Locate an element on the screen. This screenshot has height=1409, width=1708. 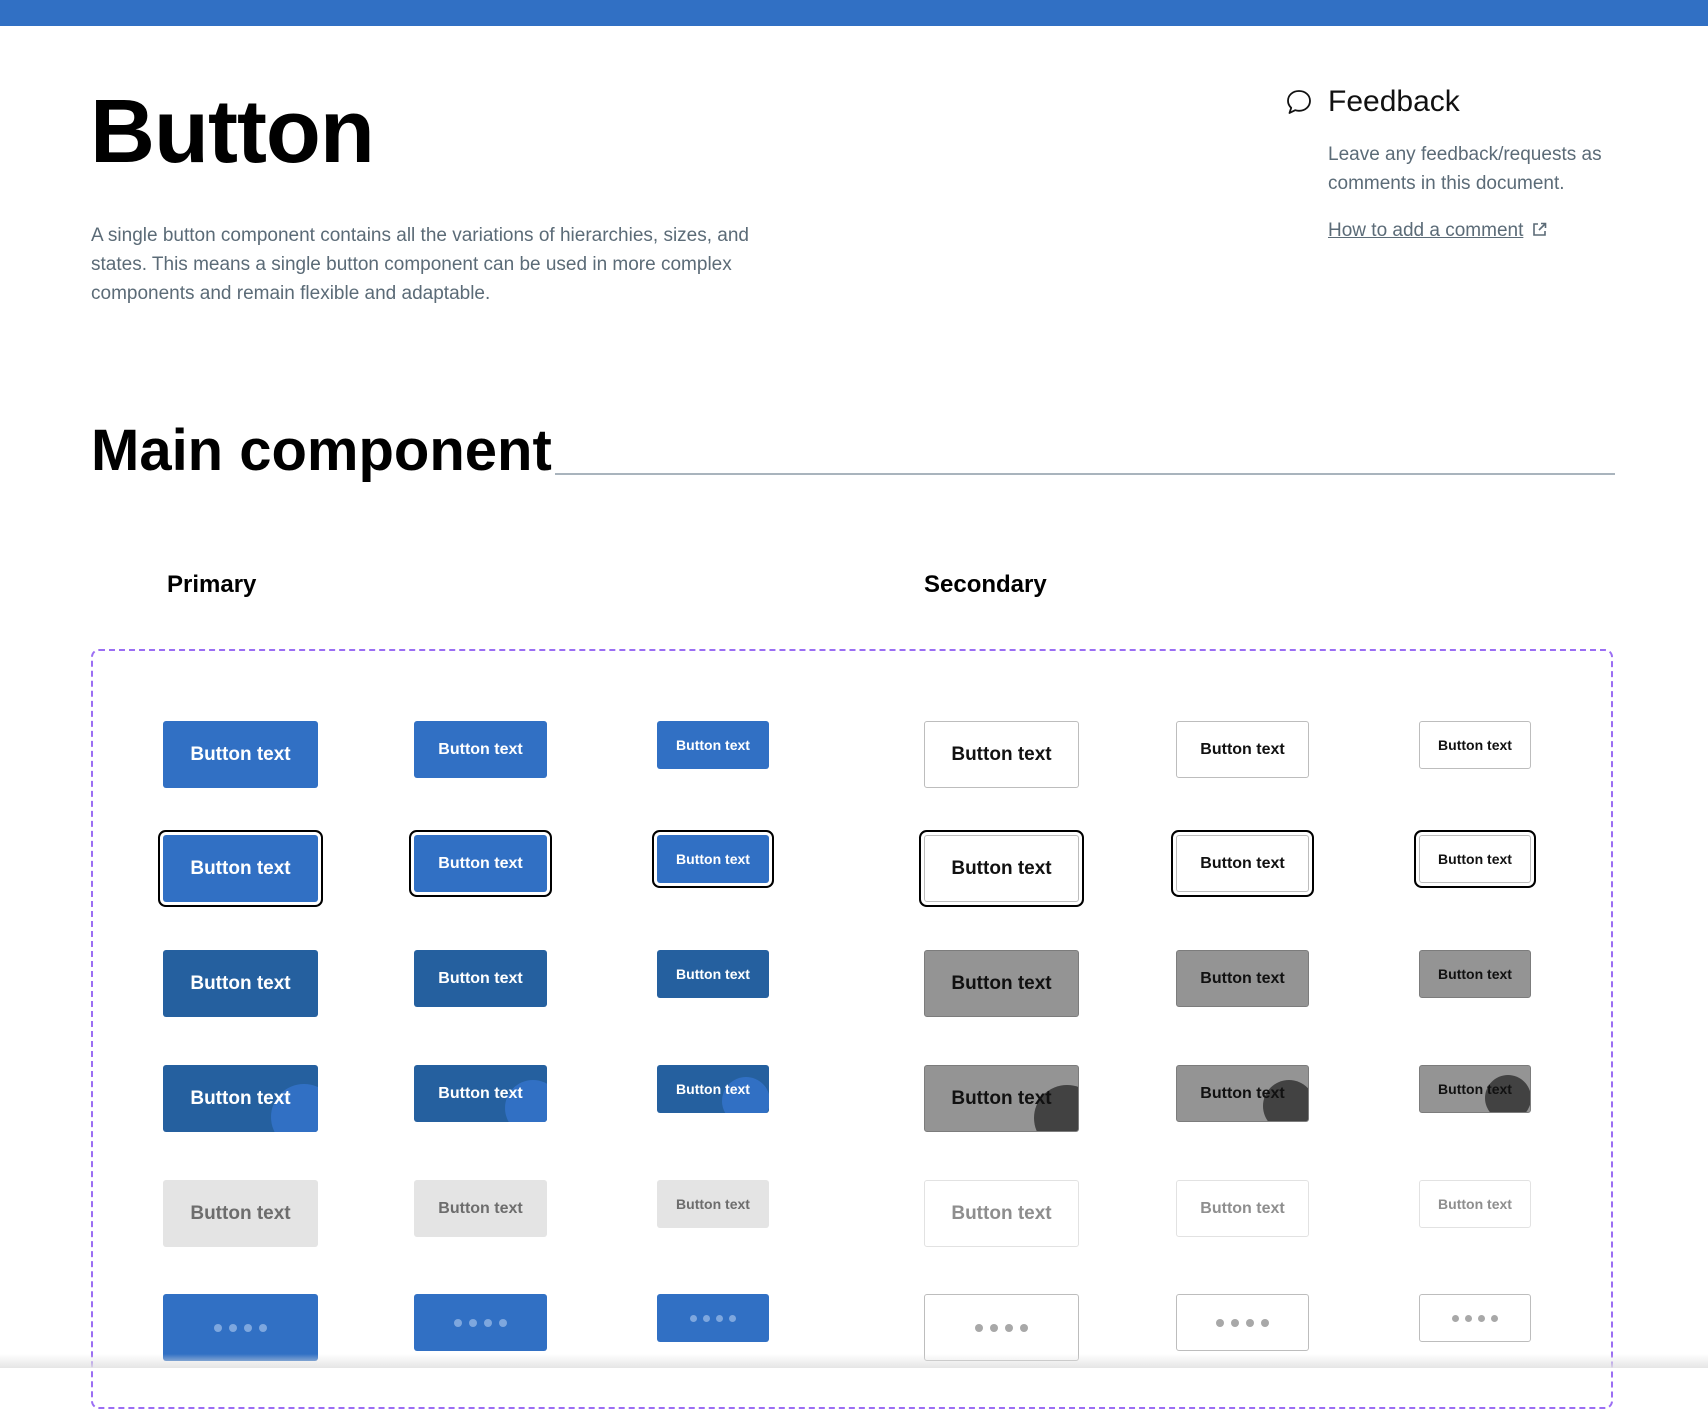
primary-small-pressed-button: Button text is located at coordinates (713, 1089).